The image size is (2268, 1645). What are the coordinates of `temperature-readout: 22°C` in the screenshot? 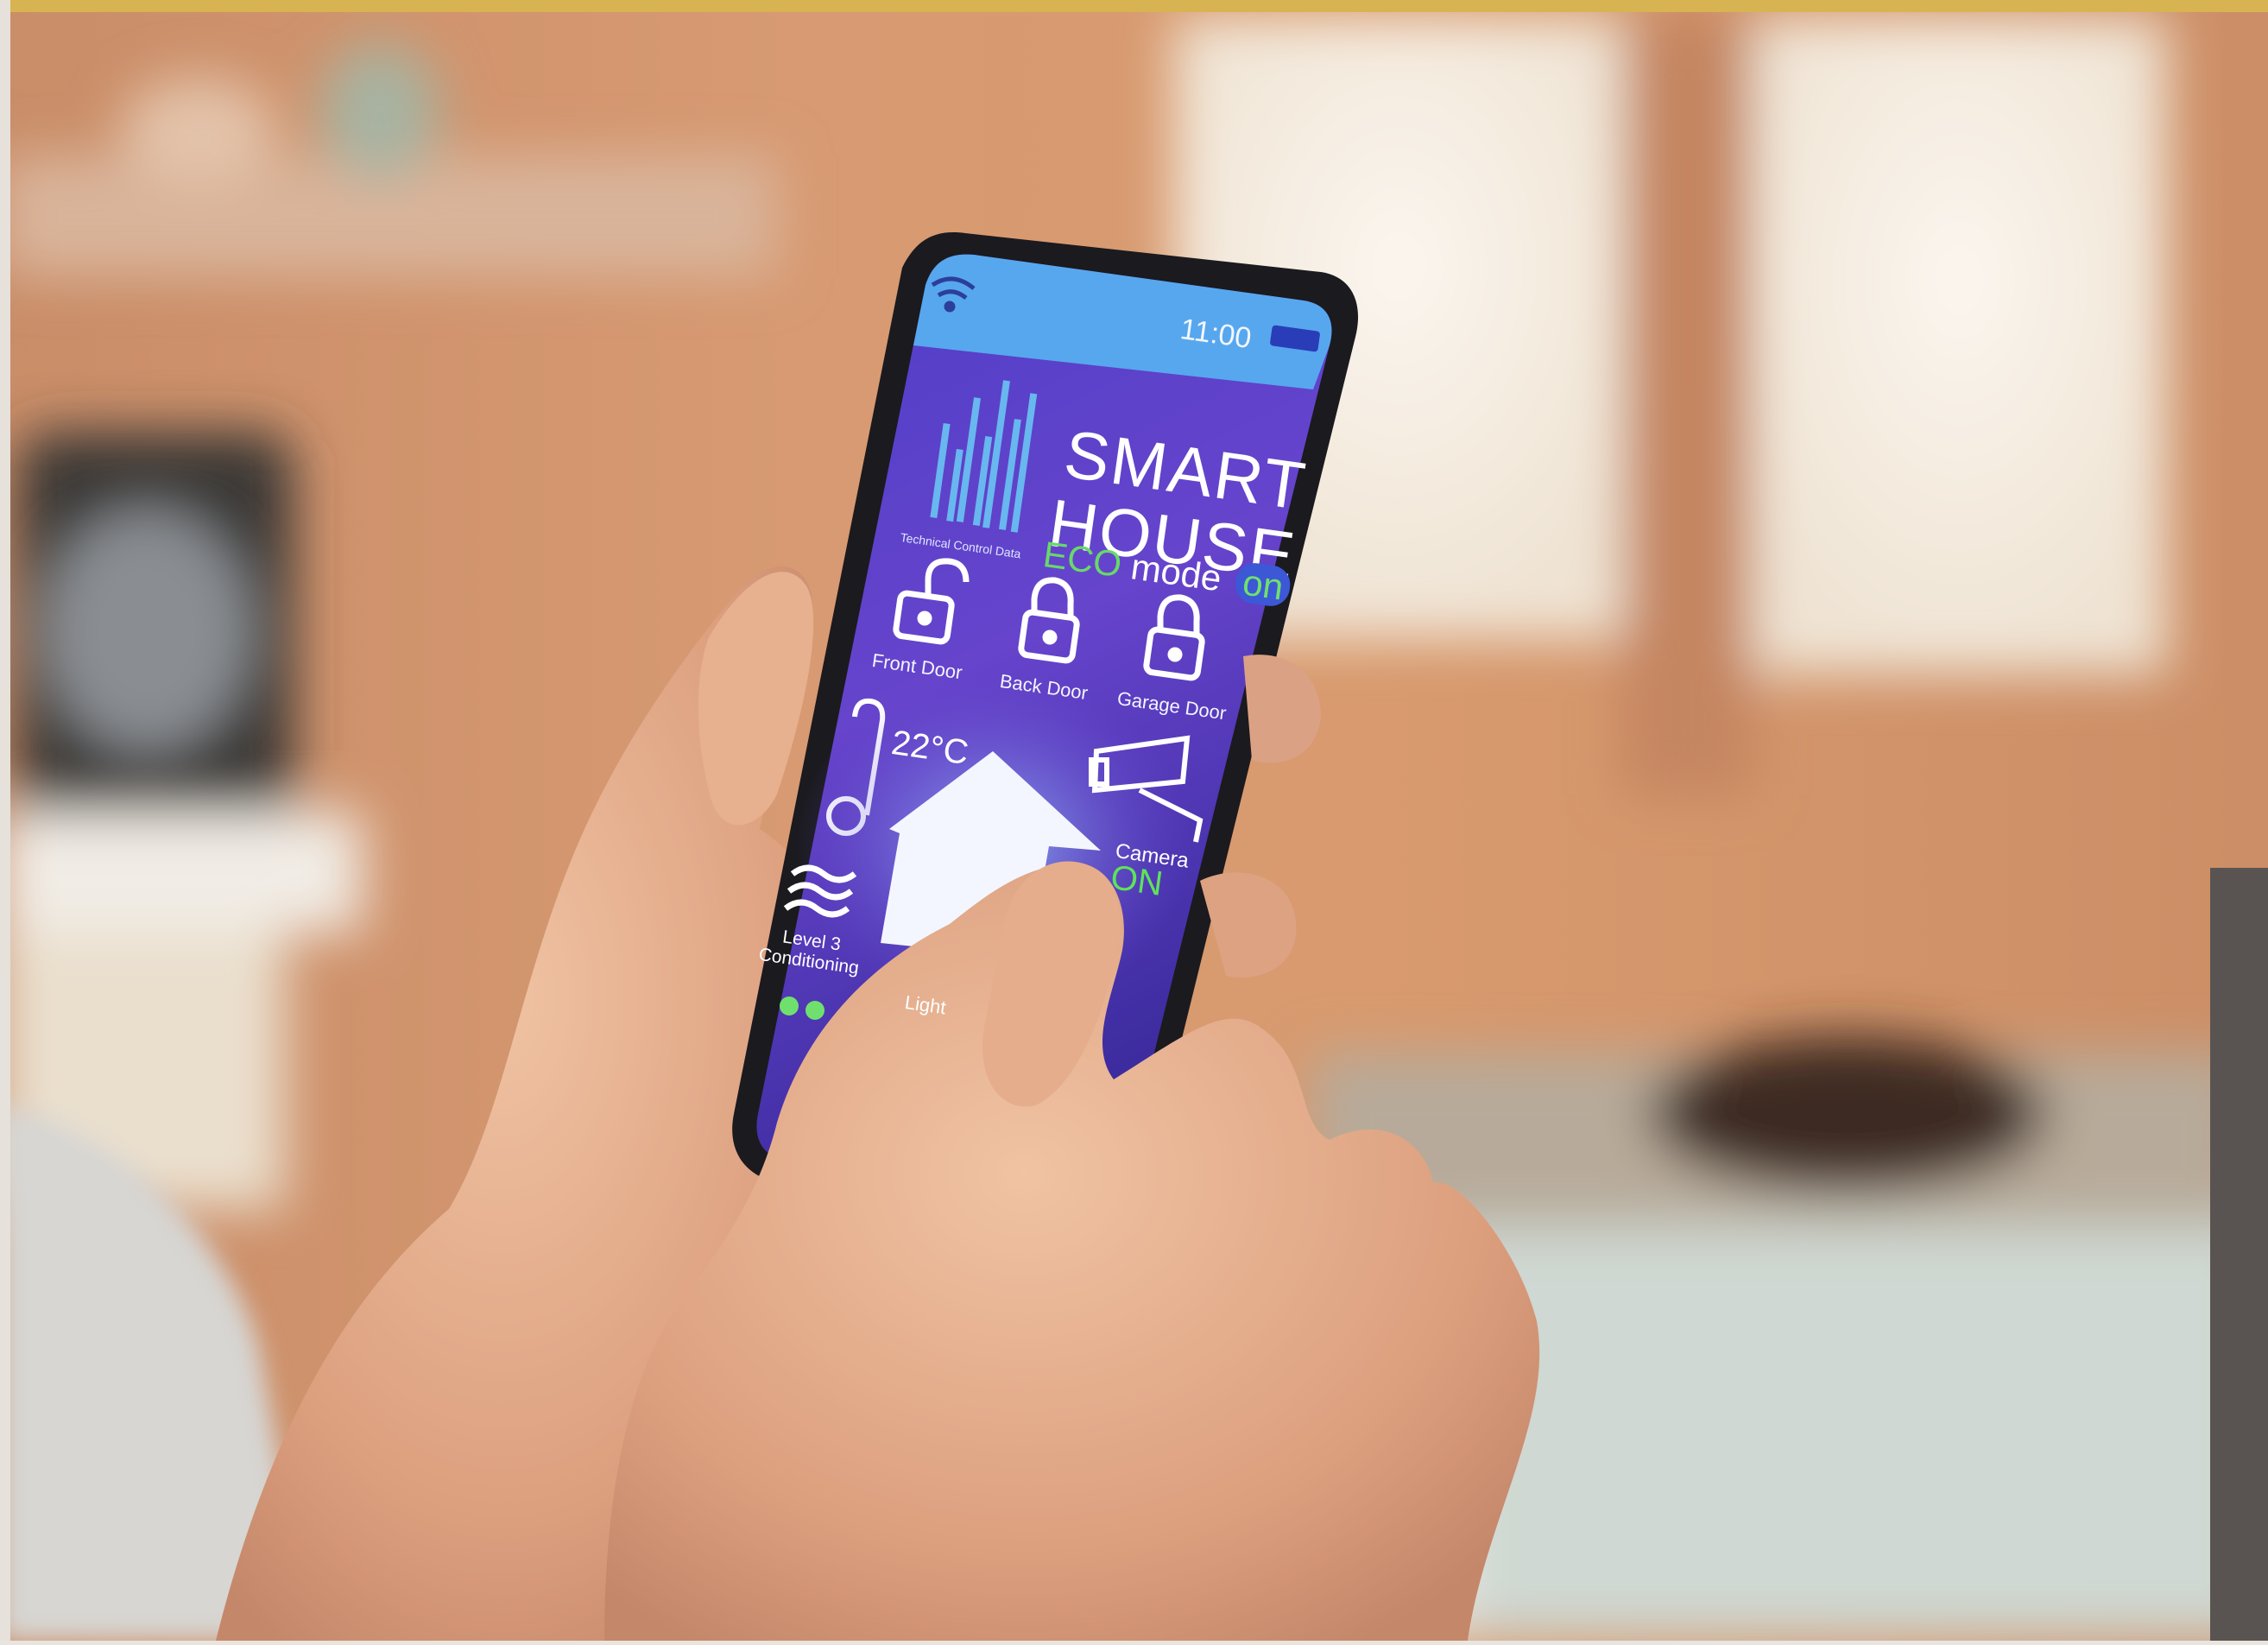 It's located at (930, 748).